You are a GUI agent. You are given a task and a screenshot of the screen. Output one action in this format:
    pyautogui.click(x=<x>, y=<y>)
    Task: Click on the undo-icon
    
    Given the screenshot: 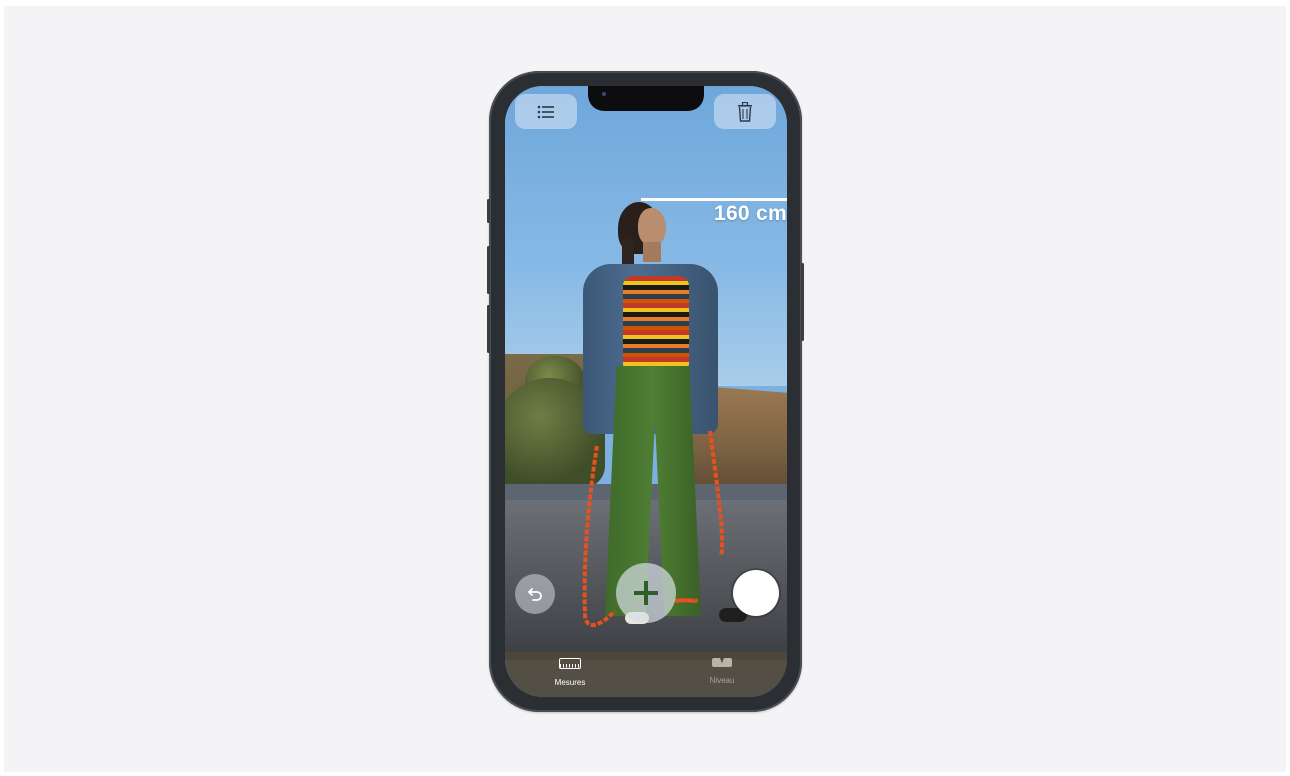 What is the action you would take?
    pyautogui.click(x=535, y=594)
    